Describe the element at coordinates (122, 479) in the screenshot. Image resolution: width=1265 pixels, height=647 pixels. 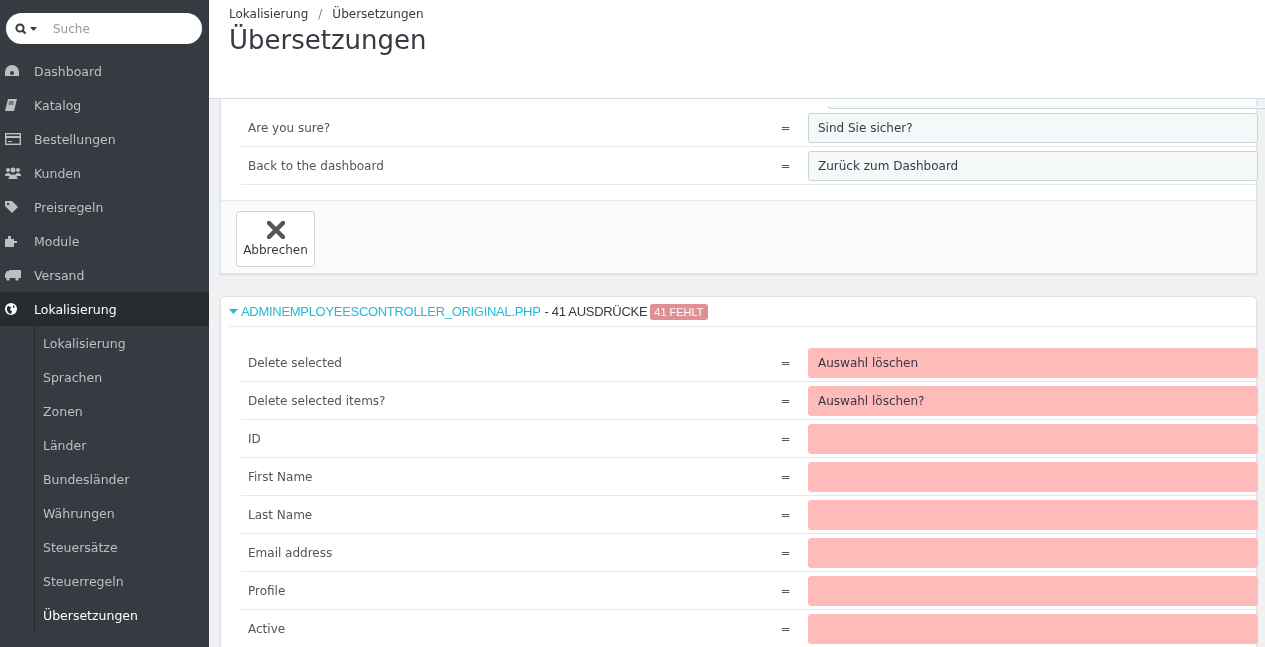
I see `submenu-item: Bundesländer` at that location.